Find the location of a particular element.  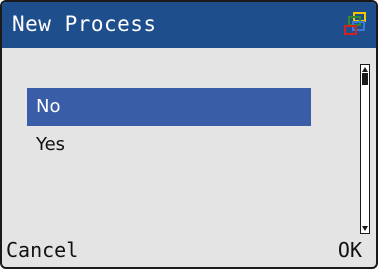

list-item-no: No is located at coordinates (169, 107).